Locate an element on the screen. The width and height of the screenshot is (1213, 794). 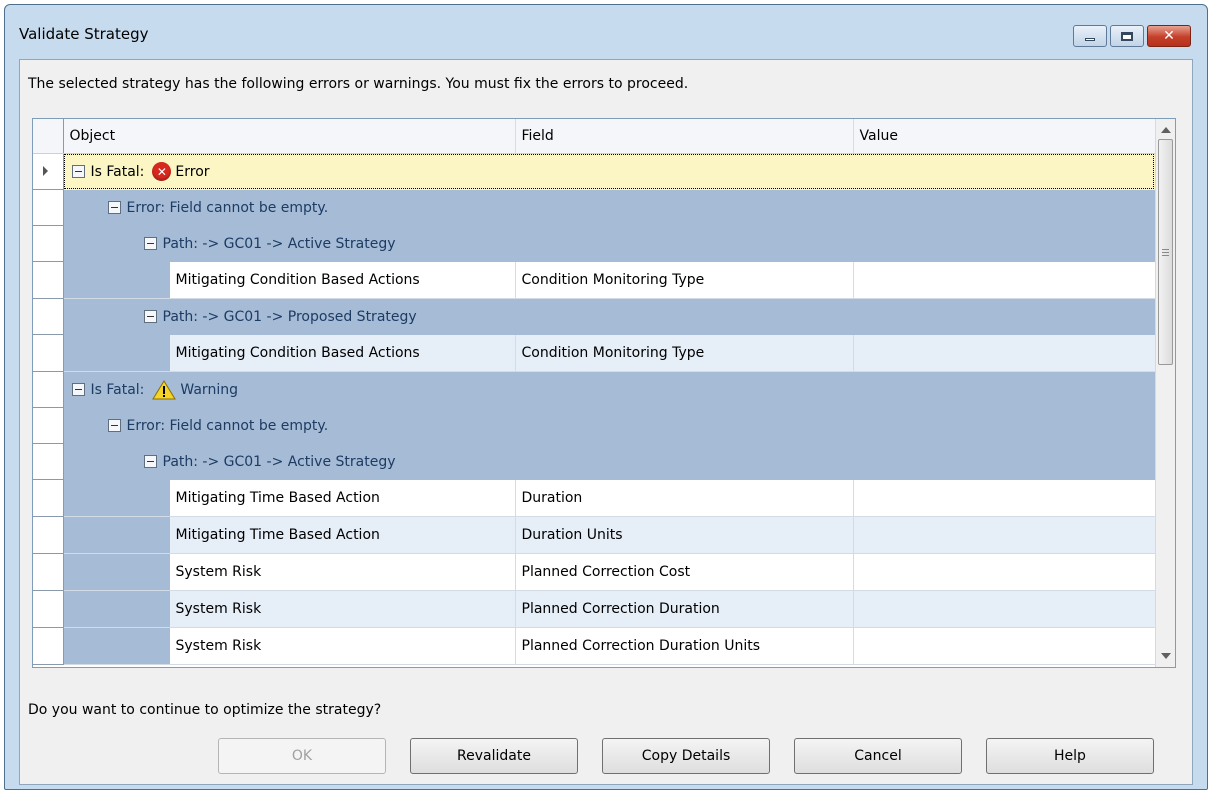
cancel-button: Cancel is located at coordinates (878, 756).